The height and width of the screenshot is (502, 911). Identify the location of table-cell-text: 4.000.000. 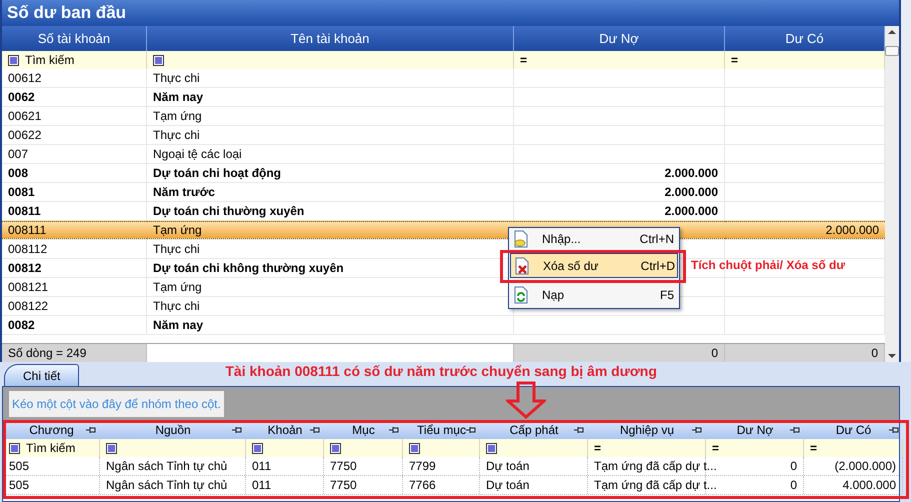
(869, 485).